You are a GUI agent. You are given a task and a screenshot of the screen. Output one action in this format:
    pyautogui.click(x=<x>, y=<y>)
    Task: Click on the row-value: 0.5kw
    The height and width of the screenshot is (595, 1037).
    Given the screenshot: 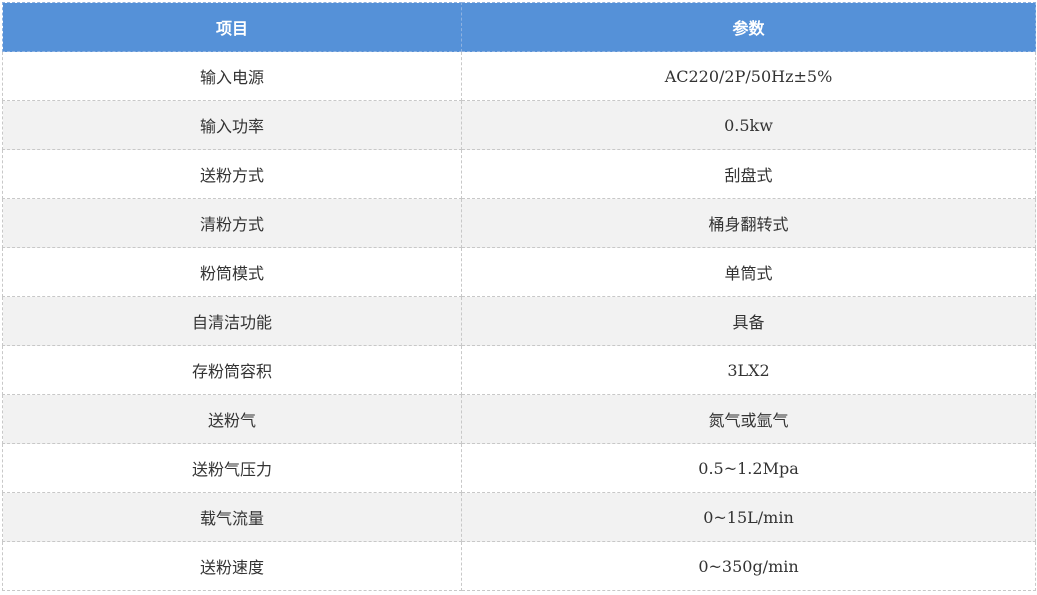 What is the action you would take?
    pyautogui.click(x=748, y=125)
    